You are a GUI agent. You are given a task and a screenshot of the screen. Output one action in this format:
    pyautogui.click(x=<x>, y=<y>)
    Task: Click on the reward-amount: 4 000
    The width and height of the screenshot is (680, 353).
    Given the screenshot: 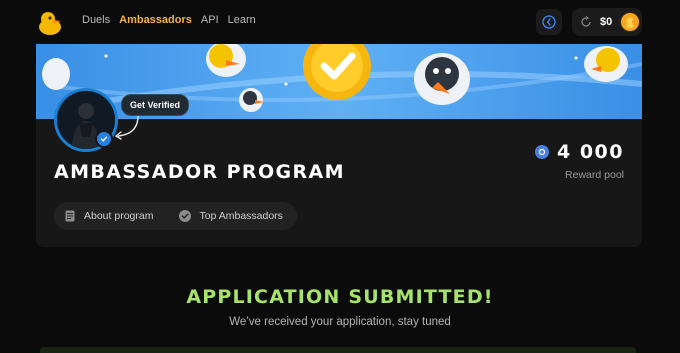 What is the action you would take?
    pyautogui.click(x=590, y=152)
    